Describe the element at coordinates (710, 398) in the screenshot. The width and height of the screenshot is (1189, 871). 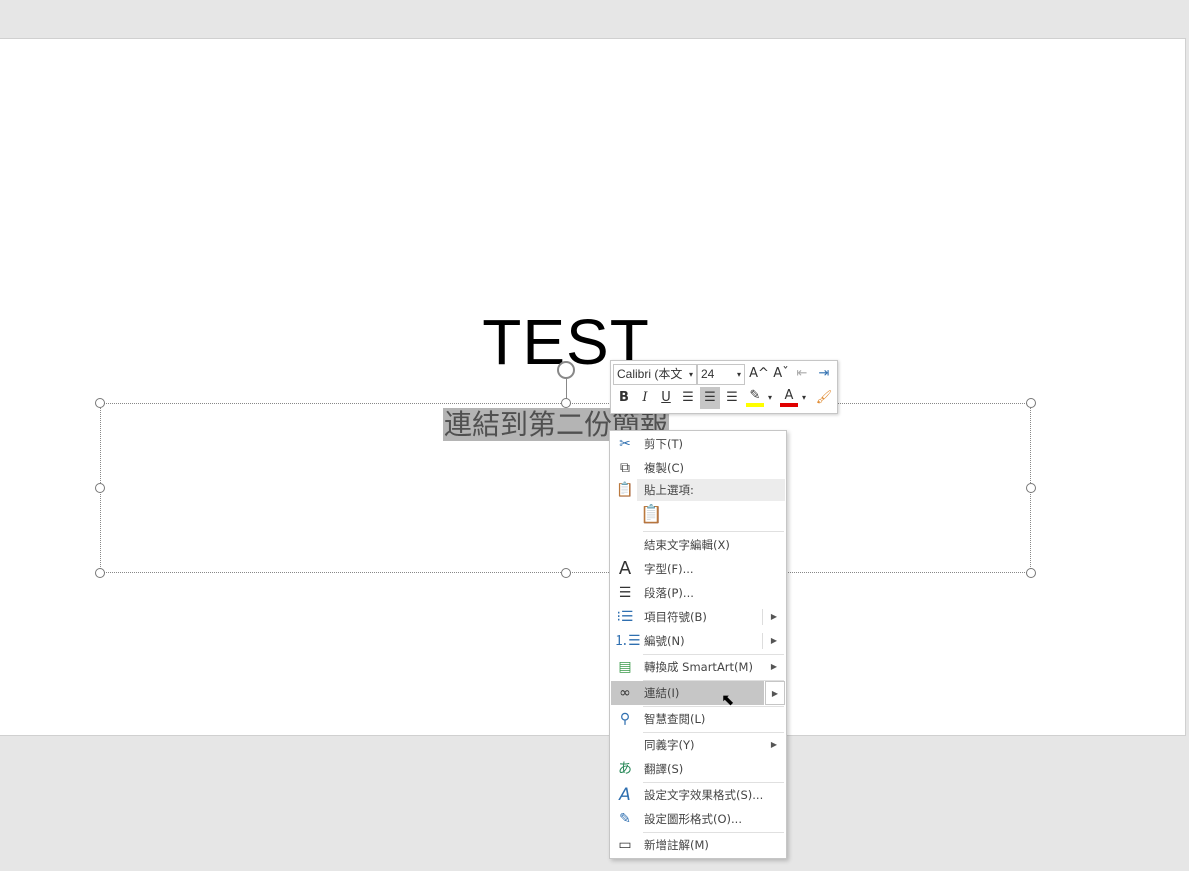
I see `align-center-icon: ☰` at that location.